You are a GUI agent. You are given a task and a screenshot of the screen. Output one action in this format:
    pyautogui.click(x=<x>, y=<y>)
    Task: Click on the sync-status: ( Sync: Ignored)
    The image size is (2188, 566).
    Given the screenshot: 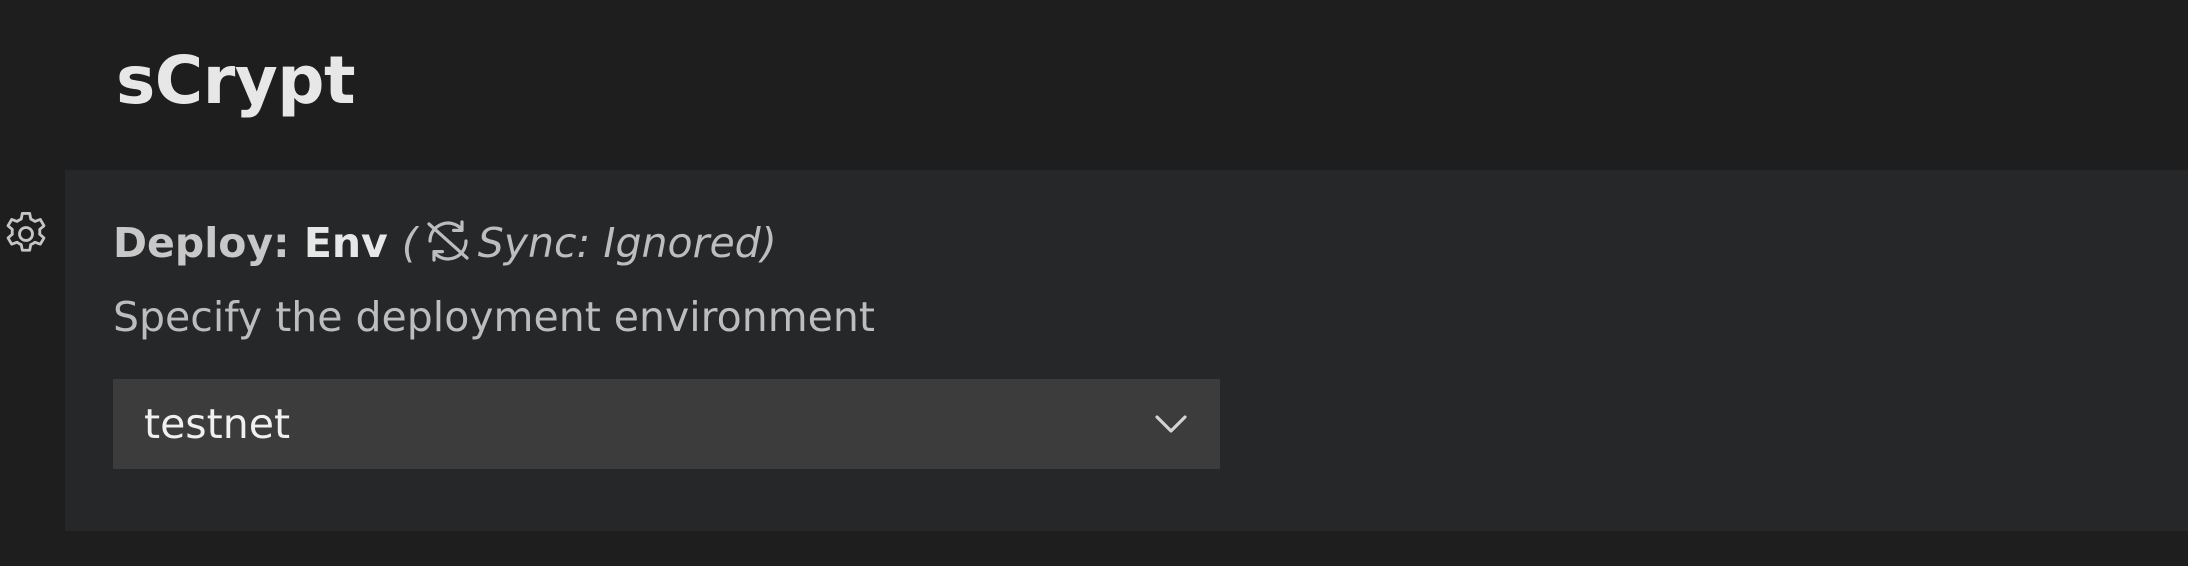 What is the action you would take?
    pyautogui.click(x=589, y=243)
    